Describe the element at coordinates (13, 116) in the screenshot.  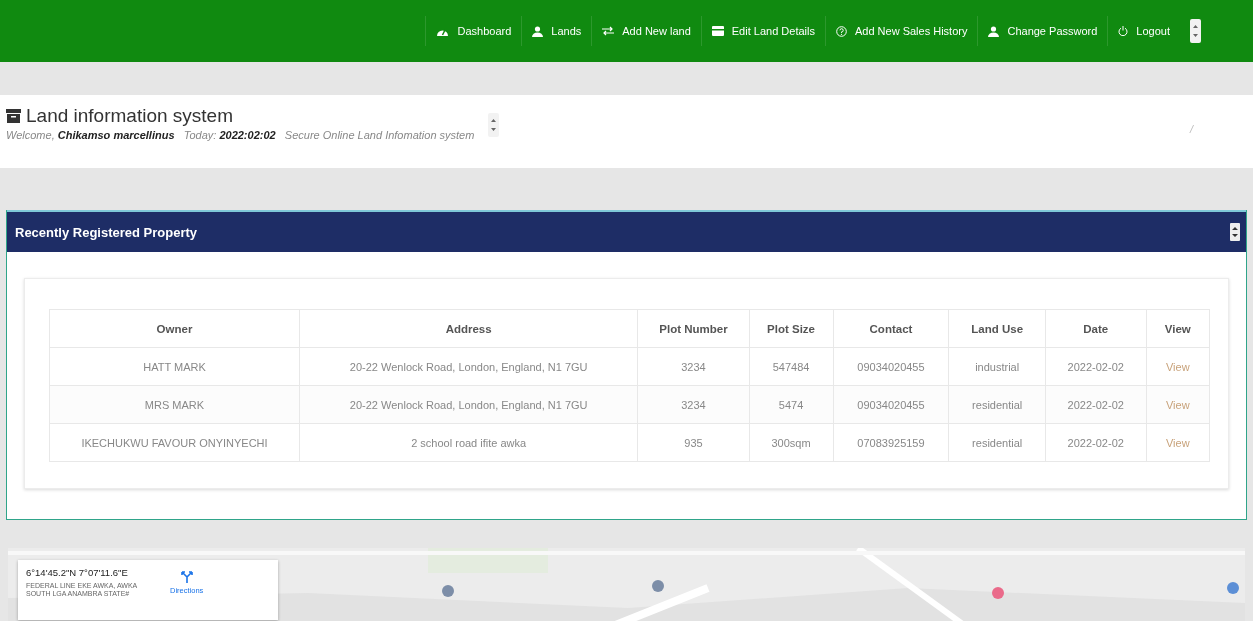
I see `archive-icon` at that location.